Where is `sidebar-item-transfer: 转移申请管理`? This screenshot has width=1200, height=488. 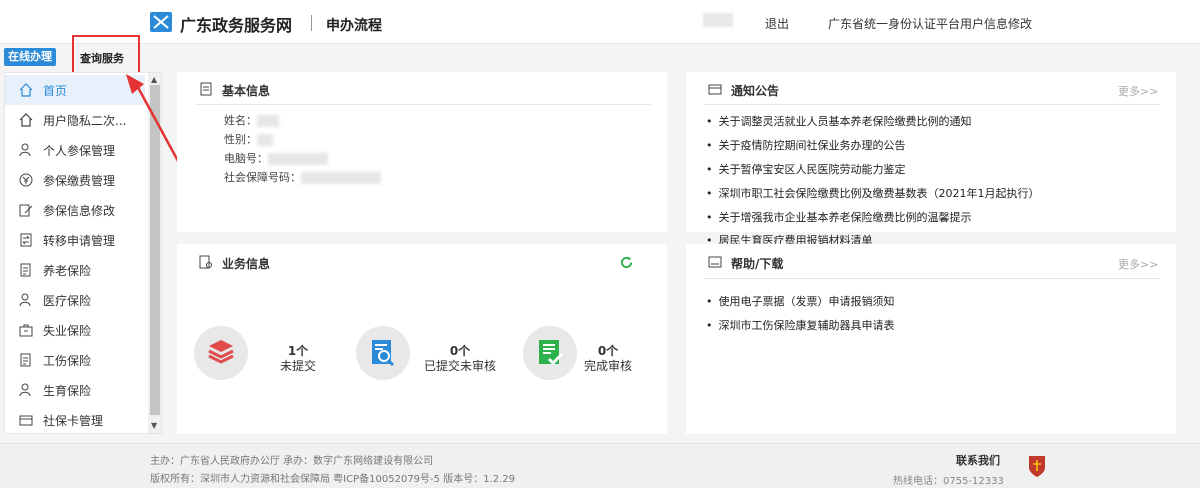 sidebar-item-transfer: 转移申请管理 is located at coordinates (75, 240).